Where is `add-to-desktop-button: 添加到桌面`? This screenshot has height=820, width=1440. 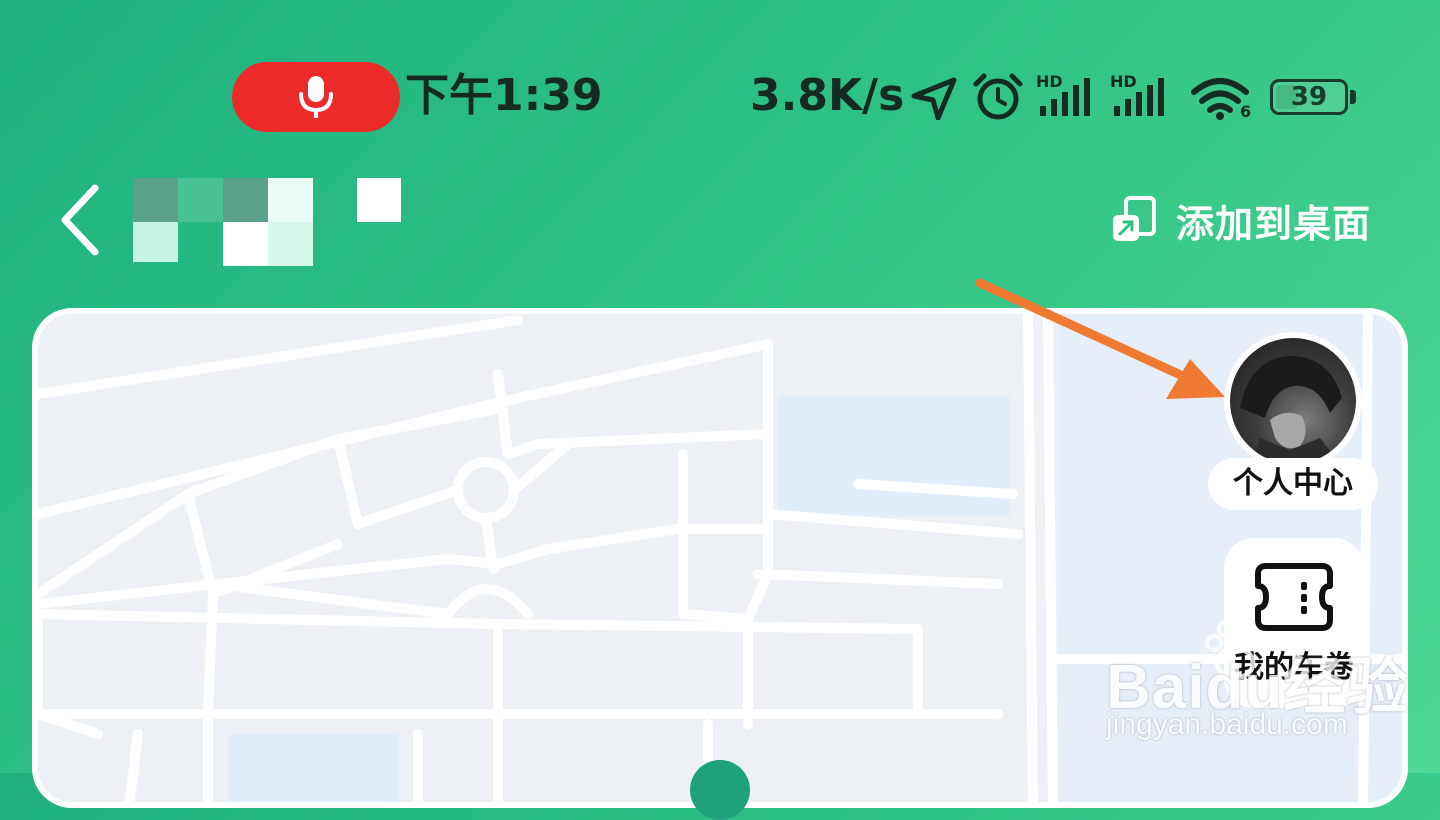
add-to-desktop-button: 添加到桌面 is located at coordinates (1240, 220).